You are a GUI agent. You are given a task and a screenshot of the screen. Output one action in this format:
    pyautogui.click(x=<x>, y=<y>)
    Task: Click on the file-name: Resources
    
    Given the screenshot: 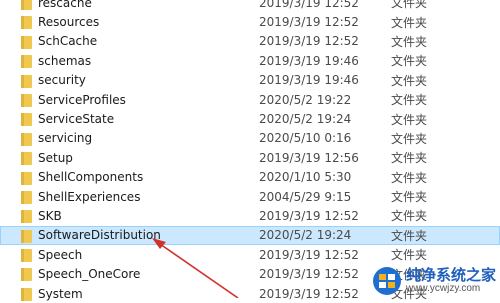 What is the action you would take?
    pyautogui.click(x=69, y=22)
    